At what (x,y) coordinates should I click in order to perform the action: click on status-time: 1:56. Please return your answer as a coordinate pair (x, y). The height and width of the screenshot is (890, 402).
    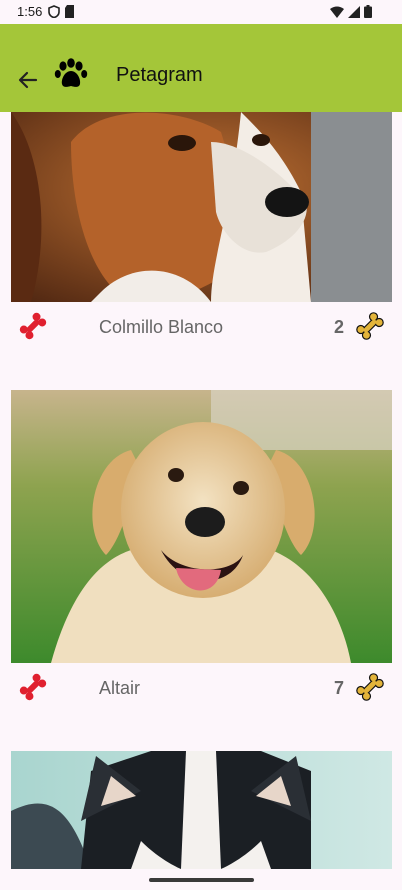
    Looking at the image, I should click on (30, 11).